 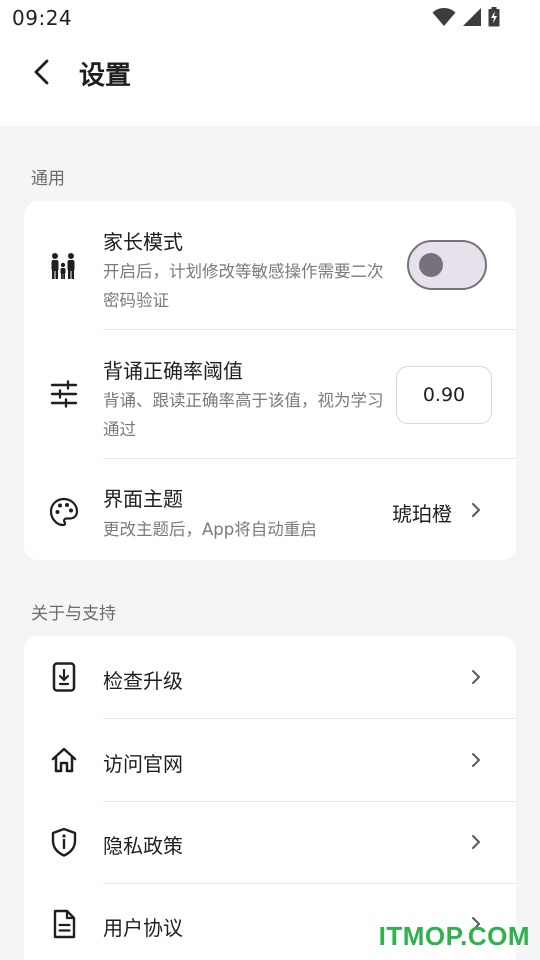 I want to click on app-bar: 设置, so click(x=270, y=81).